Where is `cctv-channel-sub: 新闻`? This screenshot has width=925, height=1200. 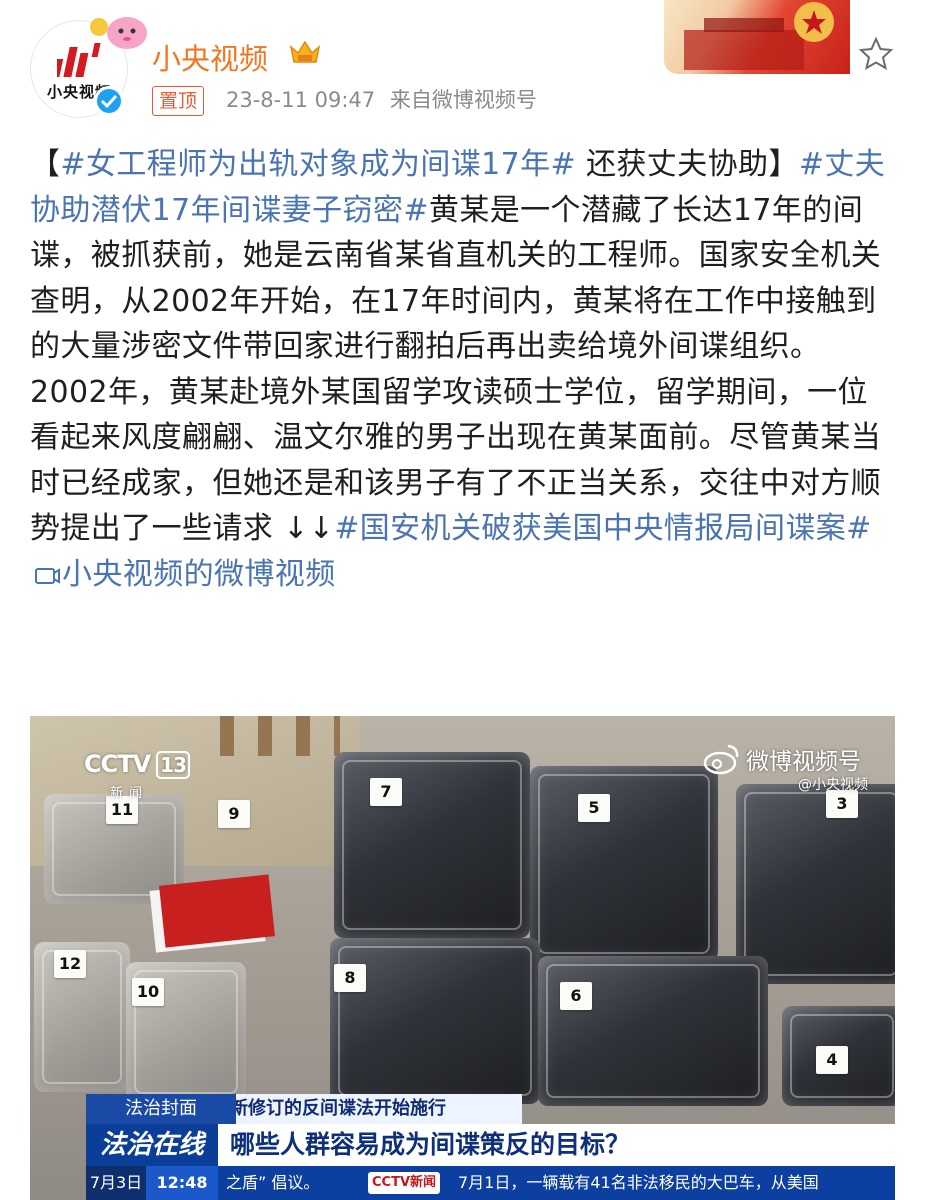
cctv-channel-sub: 新闻 is located at coordinates (129, 793).